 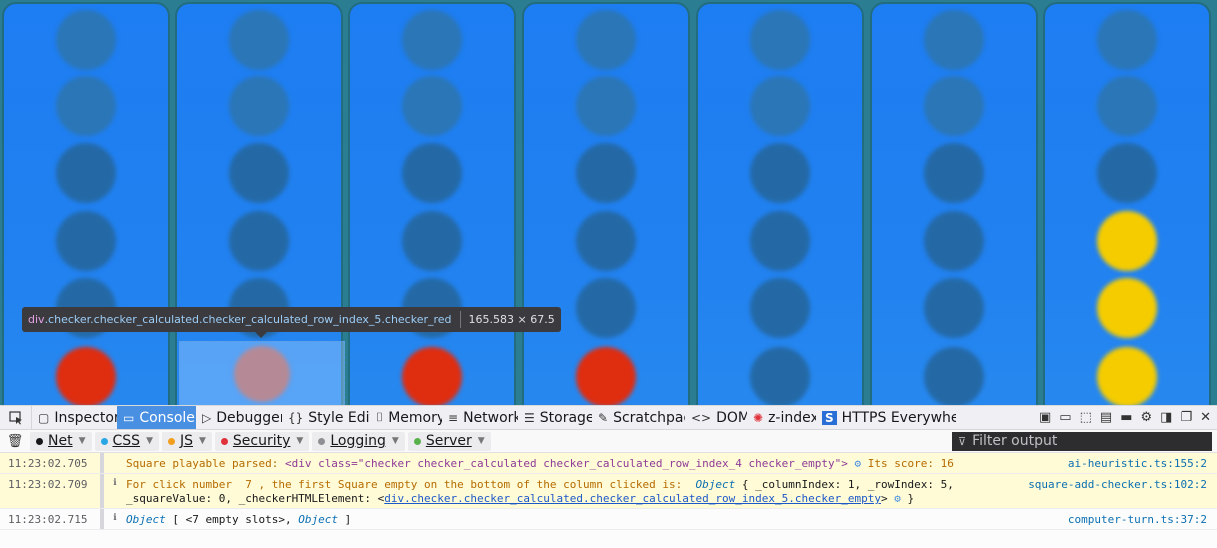 I want to click on tab-style-editor: {} Style Editor, so click(x=326, y=417).